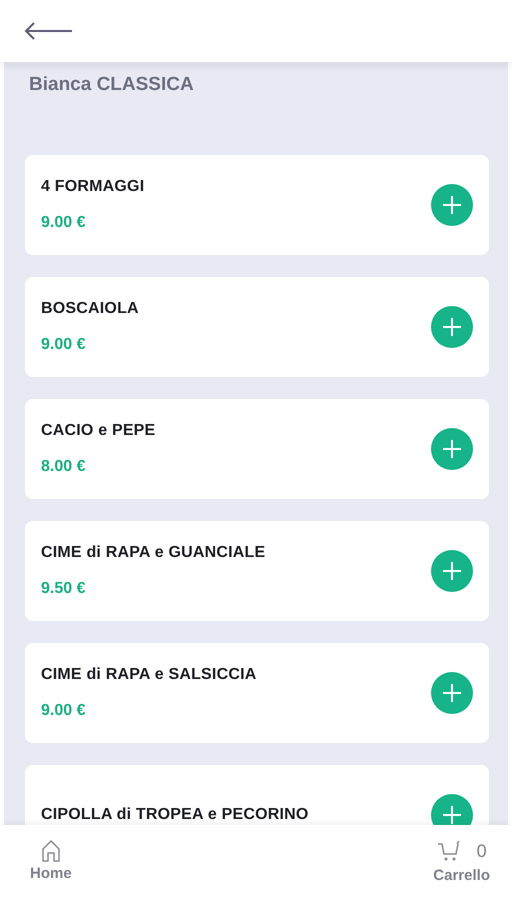 The image size is (512, 900). Describe the element at coordinates (63, 588) in the screenshot. I see `product-price: 9.50 €` at that location.